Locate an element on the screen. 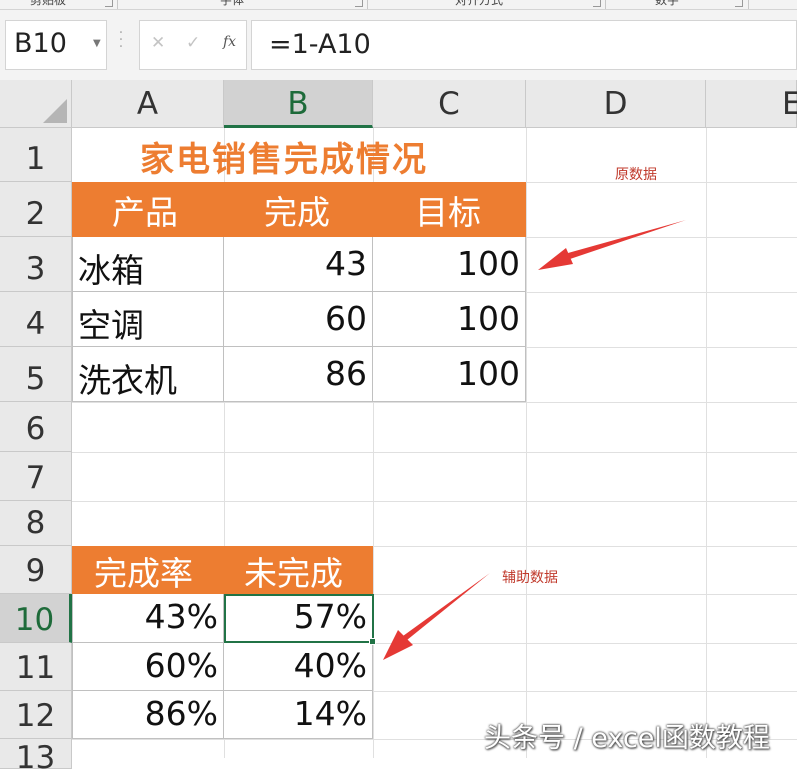 This screenshot has width=797, height=776. arrow-to-helper-icon is located at coordinates (436, 616).